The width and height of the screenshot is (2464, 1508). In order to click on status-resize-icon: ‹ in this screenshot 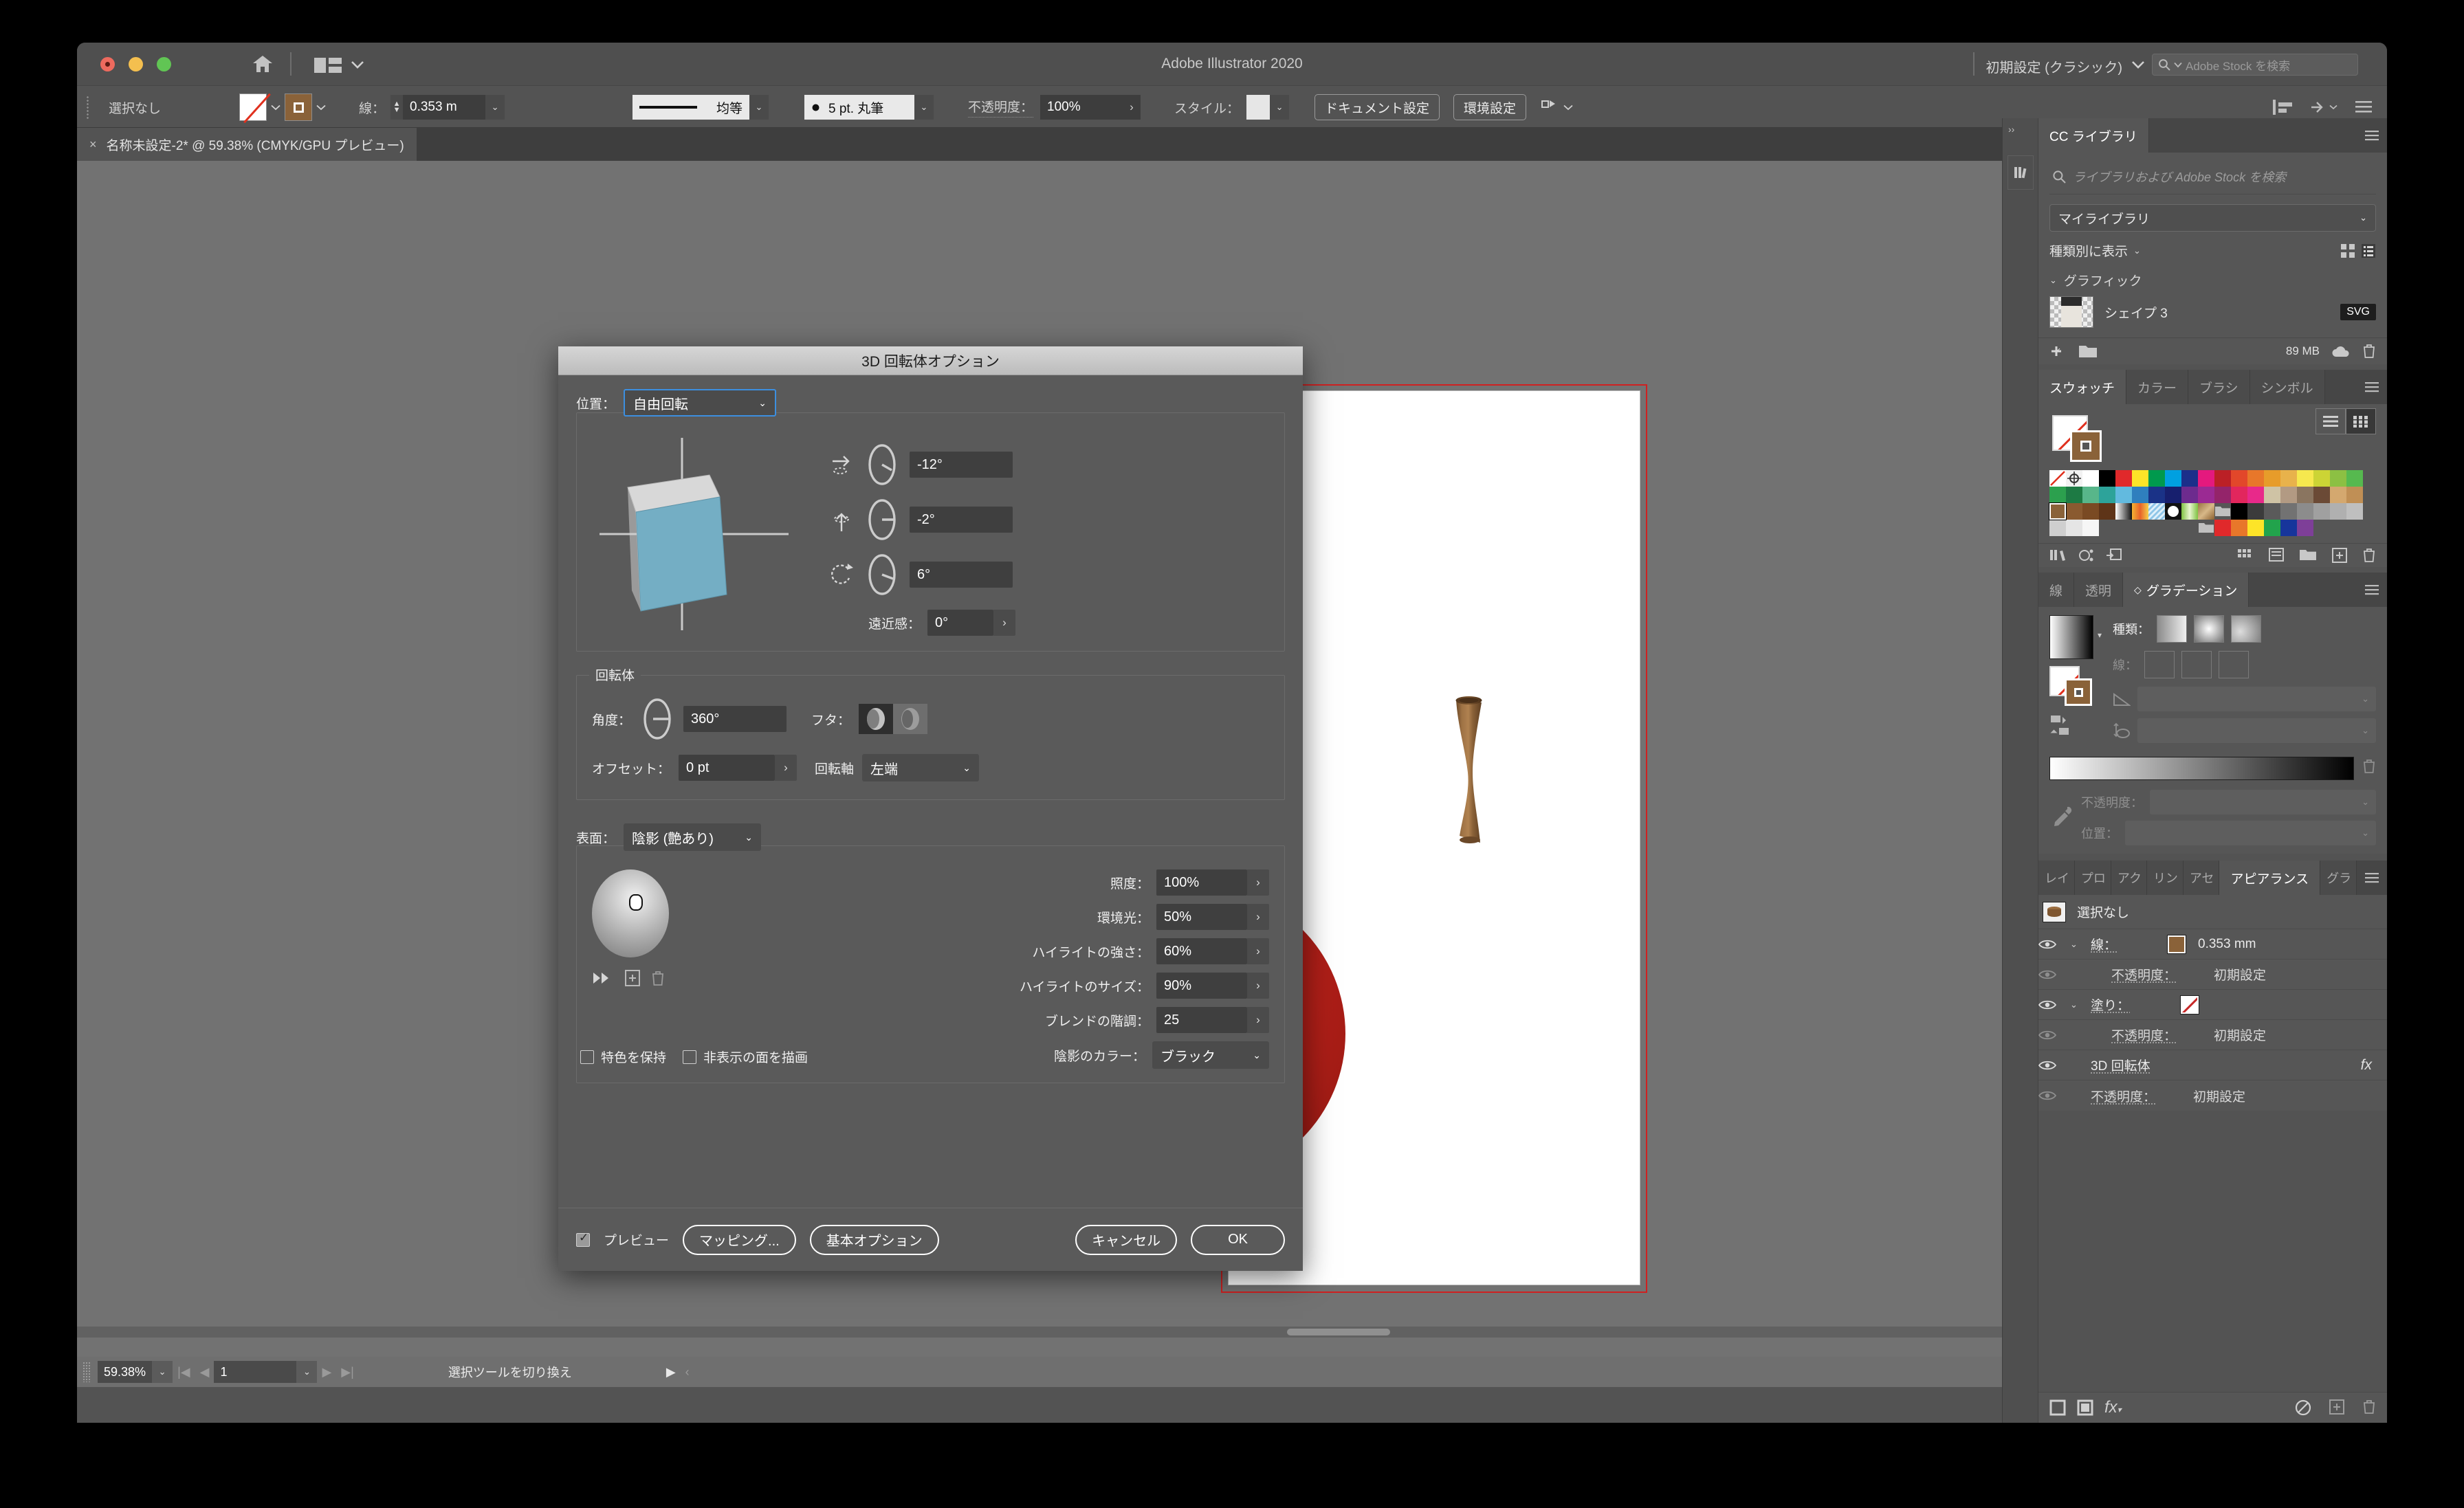, I will do `click(687, 1372)`.